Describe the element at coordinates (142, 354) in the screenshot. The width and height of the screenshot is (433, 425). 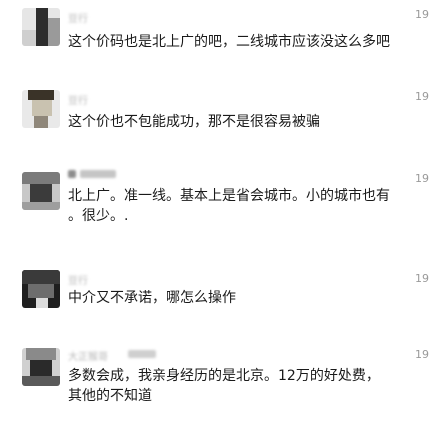
I see `commenter-badge` at that location.